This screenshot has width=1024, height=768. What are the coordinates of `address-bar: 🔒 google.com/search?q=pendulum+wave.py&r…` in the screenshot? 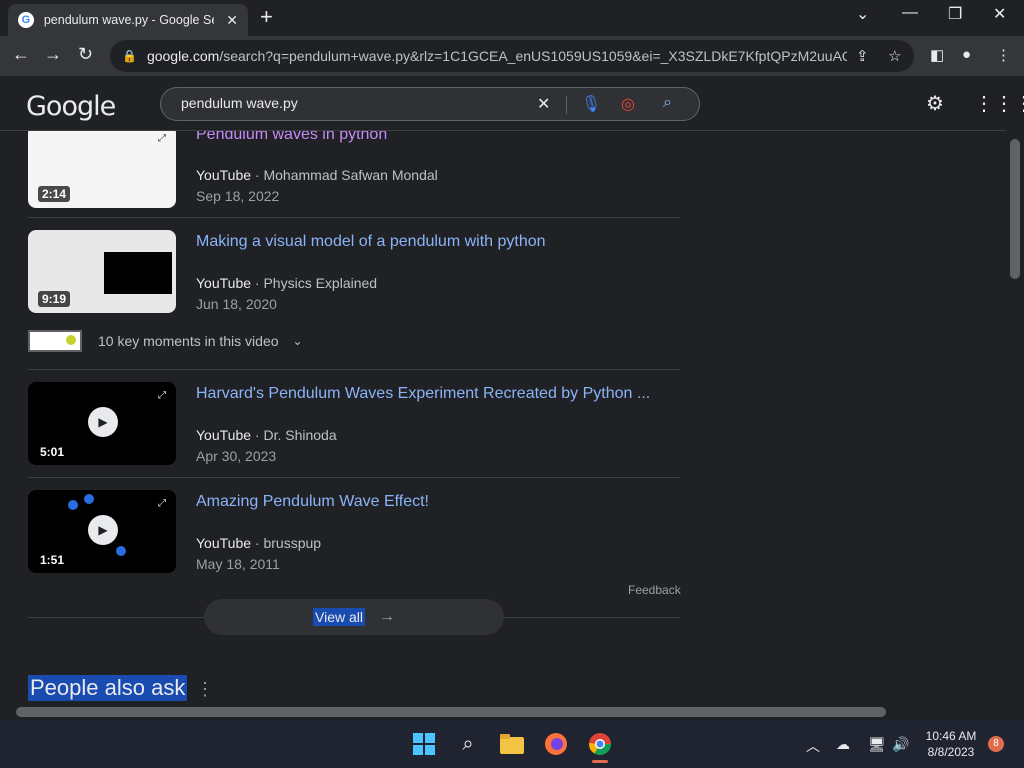 It's located at (512, 56).